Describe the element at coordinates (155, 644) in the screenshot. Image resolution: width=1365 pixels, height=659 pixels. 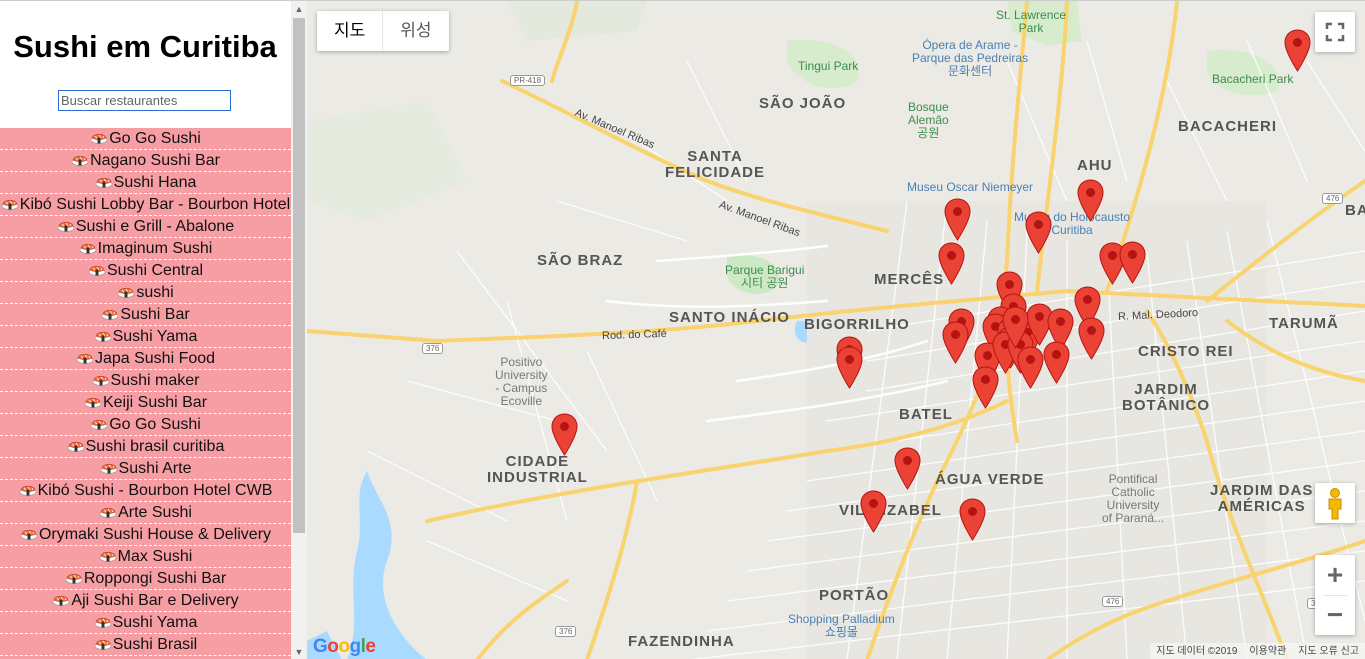
I see `list-item-label: Sushi Brasil` at that location.